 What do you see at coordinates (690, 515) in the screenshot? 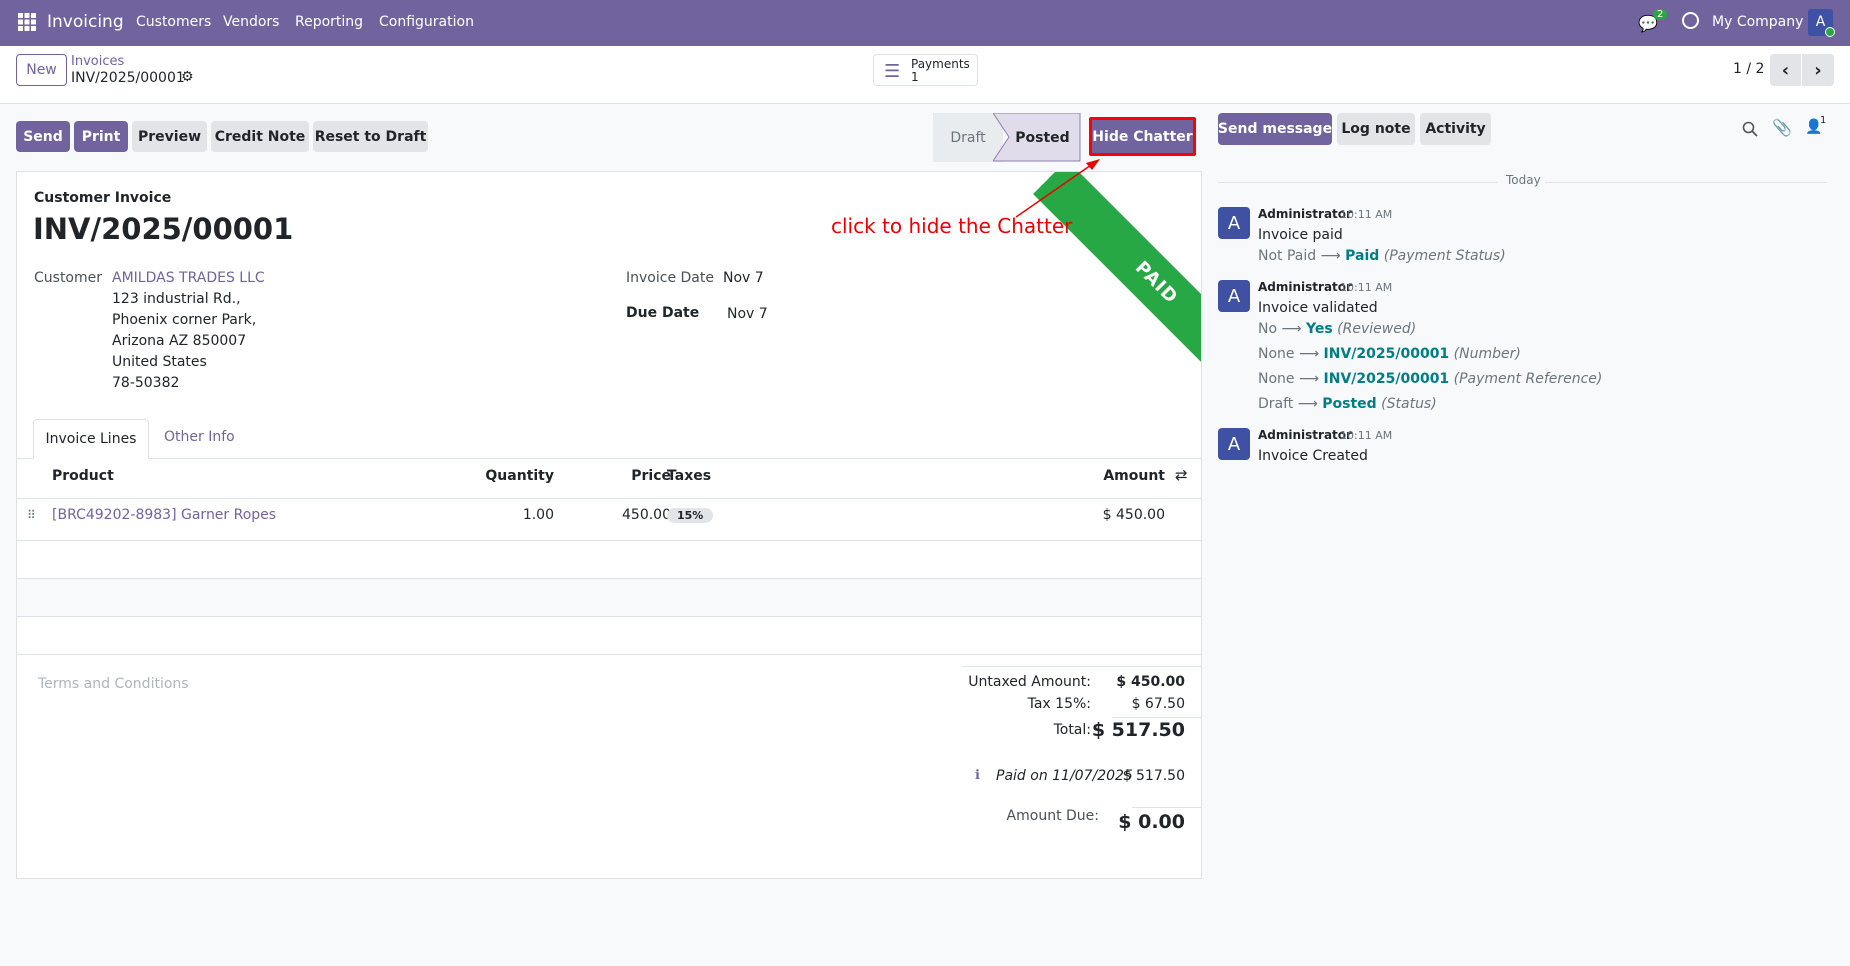
I see `tax-badge: 15%` at bounding box center [690, 515].